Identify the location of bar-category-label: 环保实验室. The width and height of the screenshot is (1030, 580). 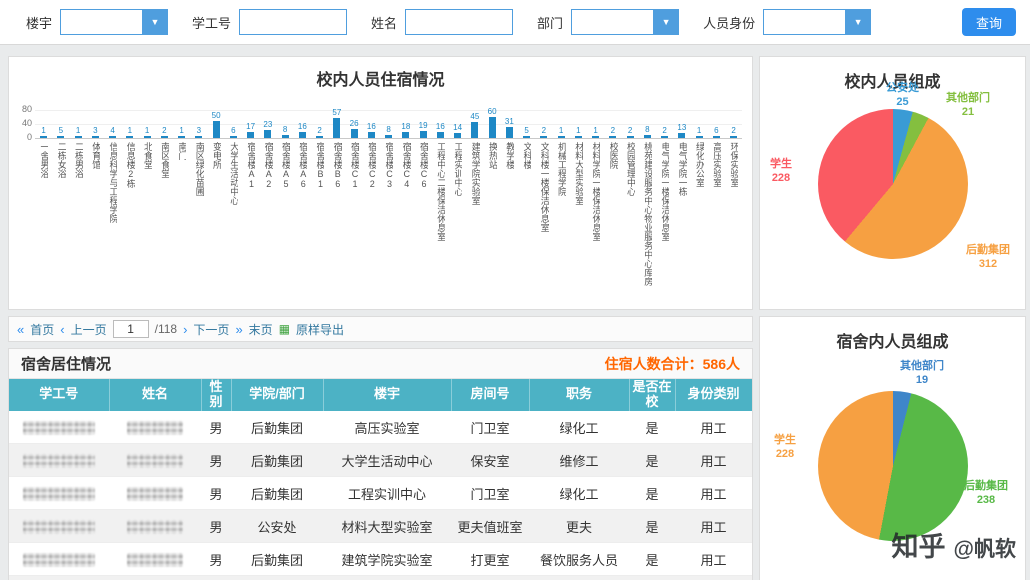
(734, 164).